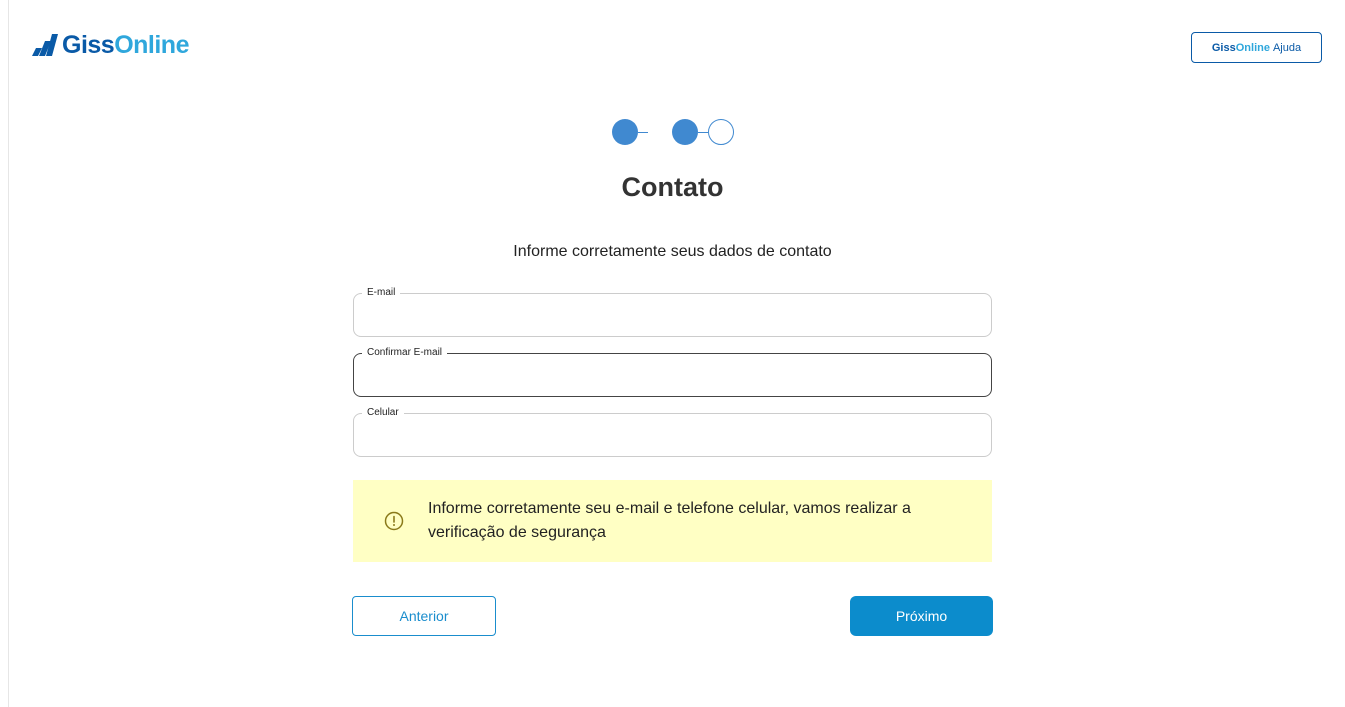  I want to click on phone-input, so click(672, 437).